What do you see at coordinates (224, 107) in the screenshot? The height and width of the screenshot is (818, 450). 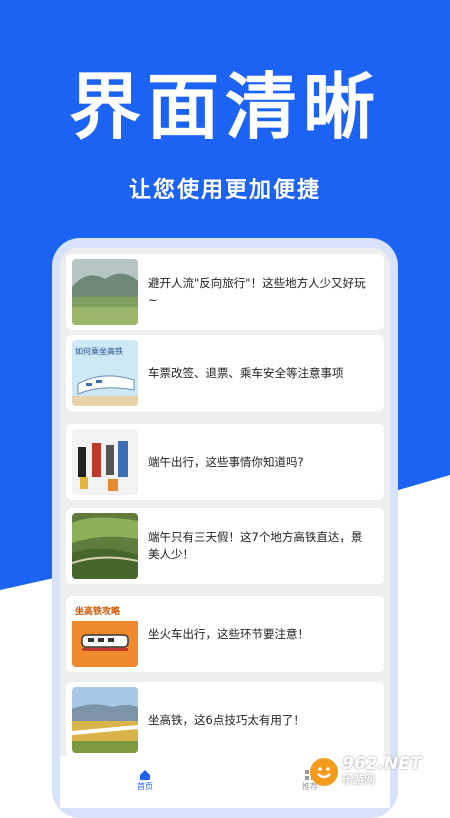 I see `headline: 界面清晰` at bounding box center [224, 107].